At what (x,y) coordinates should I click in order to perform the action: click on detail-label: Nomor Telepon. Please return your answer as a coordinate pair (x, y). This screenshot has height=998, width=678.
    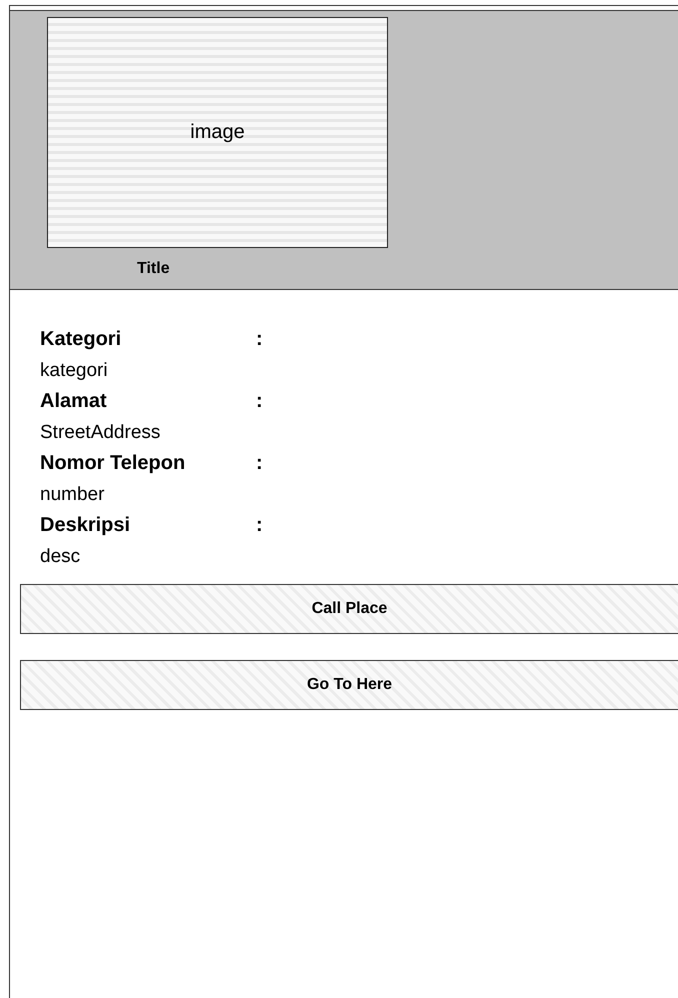
    Looking at the image, I should click on (113, 463).